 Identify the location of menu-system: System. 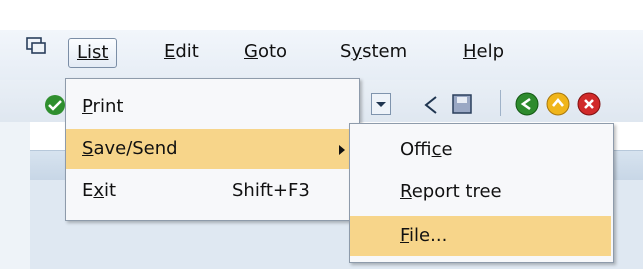
(373, 52).